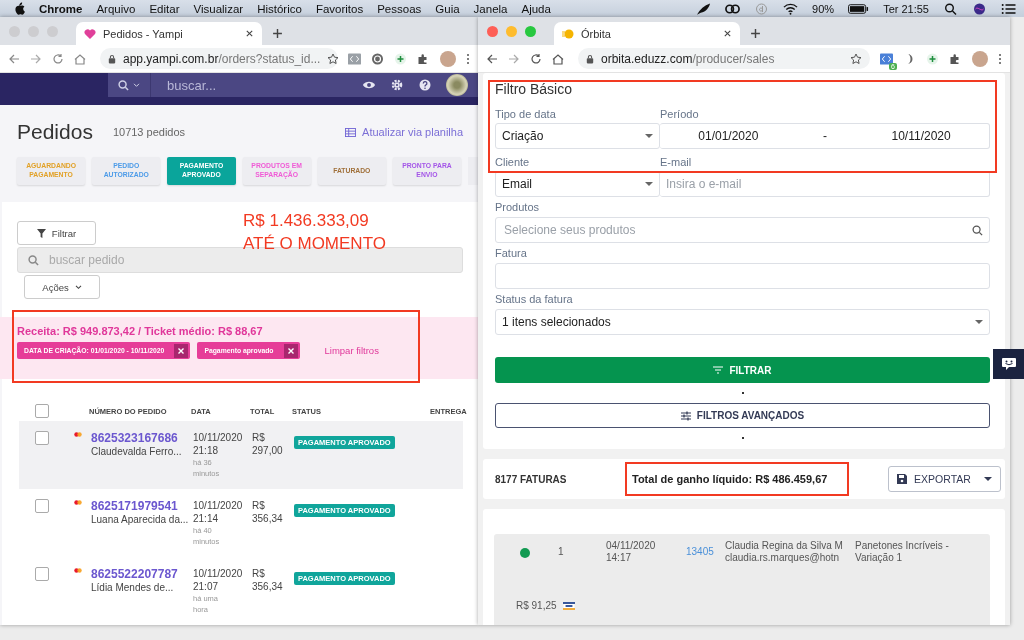  What do you see at coordinates (41, 233) in the screenshot?
I see `filter-icon` at bounding box center [41, 233].